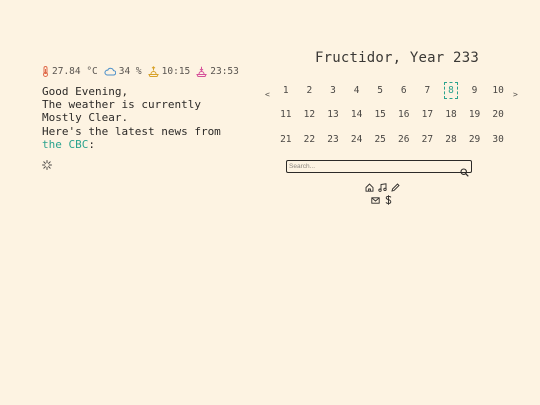  I want to click on sunset-stat: 23:53, so click(217, 71).